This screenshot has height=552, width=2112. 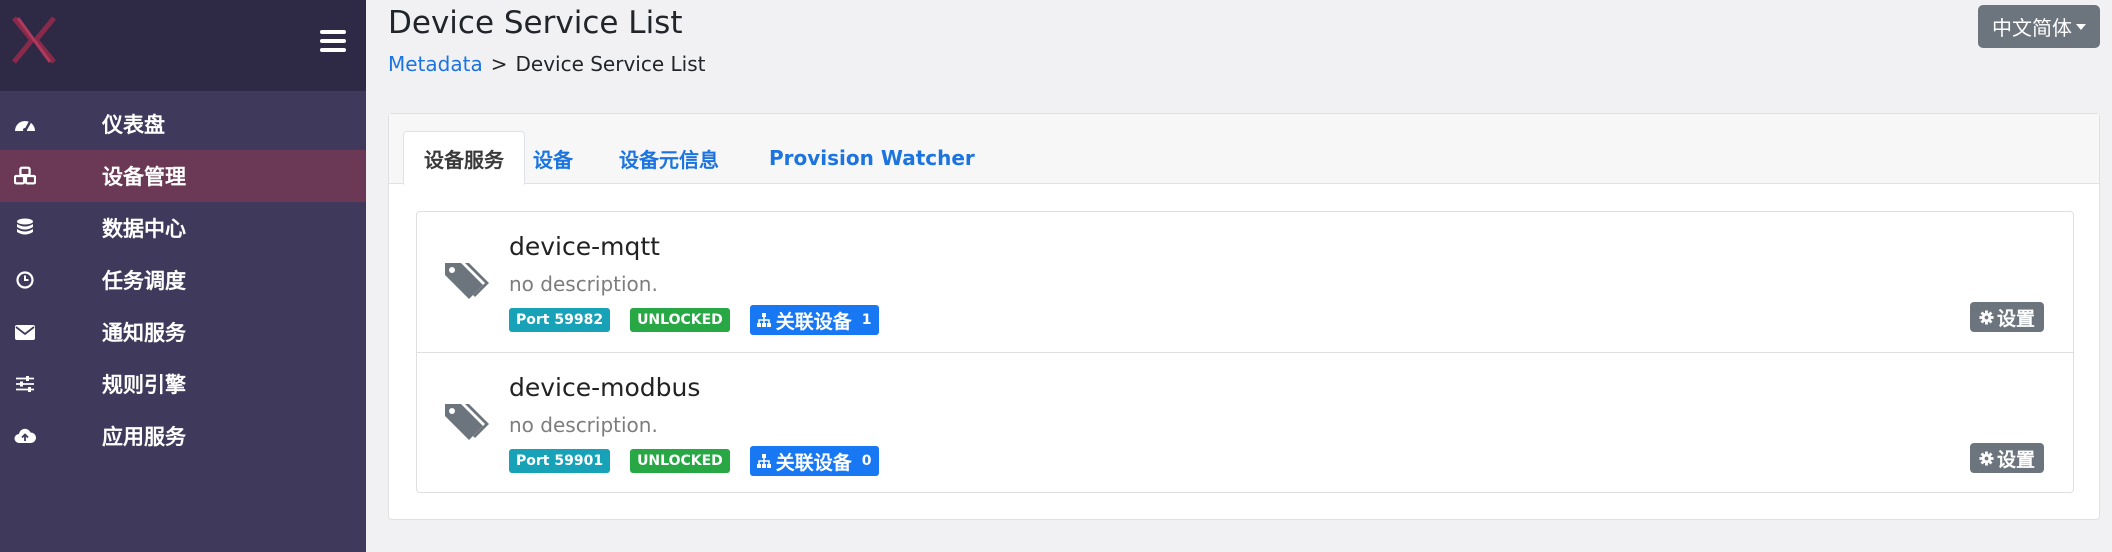 I want to click on page-title: Device Service List, so click(x=535, y=23).